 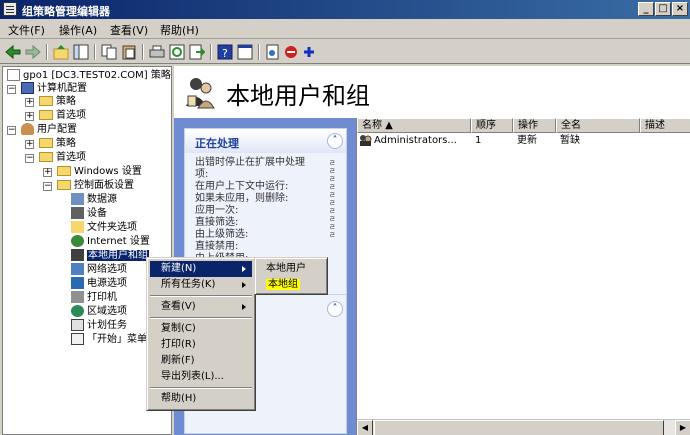 What do you see at coordinates (225, 52) in the screenshot?
I see `help-icon: ?` at bounding box center [225, 52].